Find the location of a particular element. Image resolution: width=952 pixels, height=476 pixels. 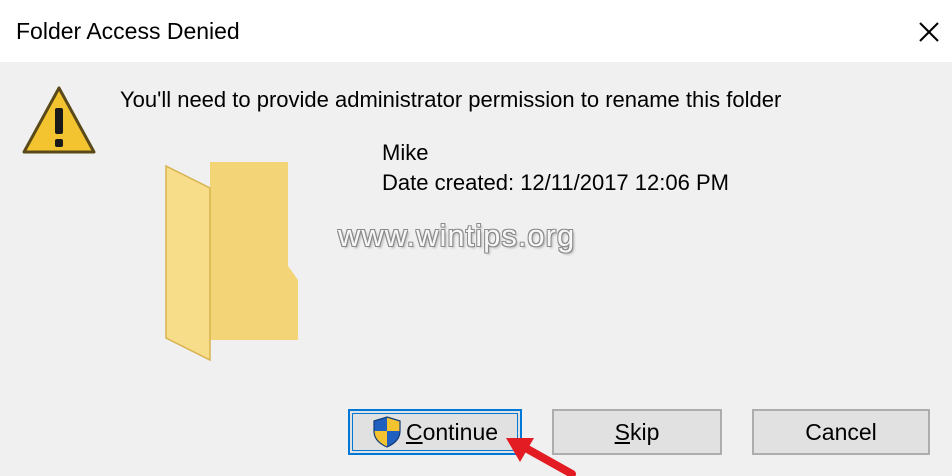

folder-name: Mike is located at coordinates (405, 152).